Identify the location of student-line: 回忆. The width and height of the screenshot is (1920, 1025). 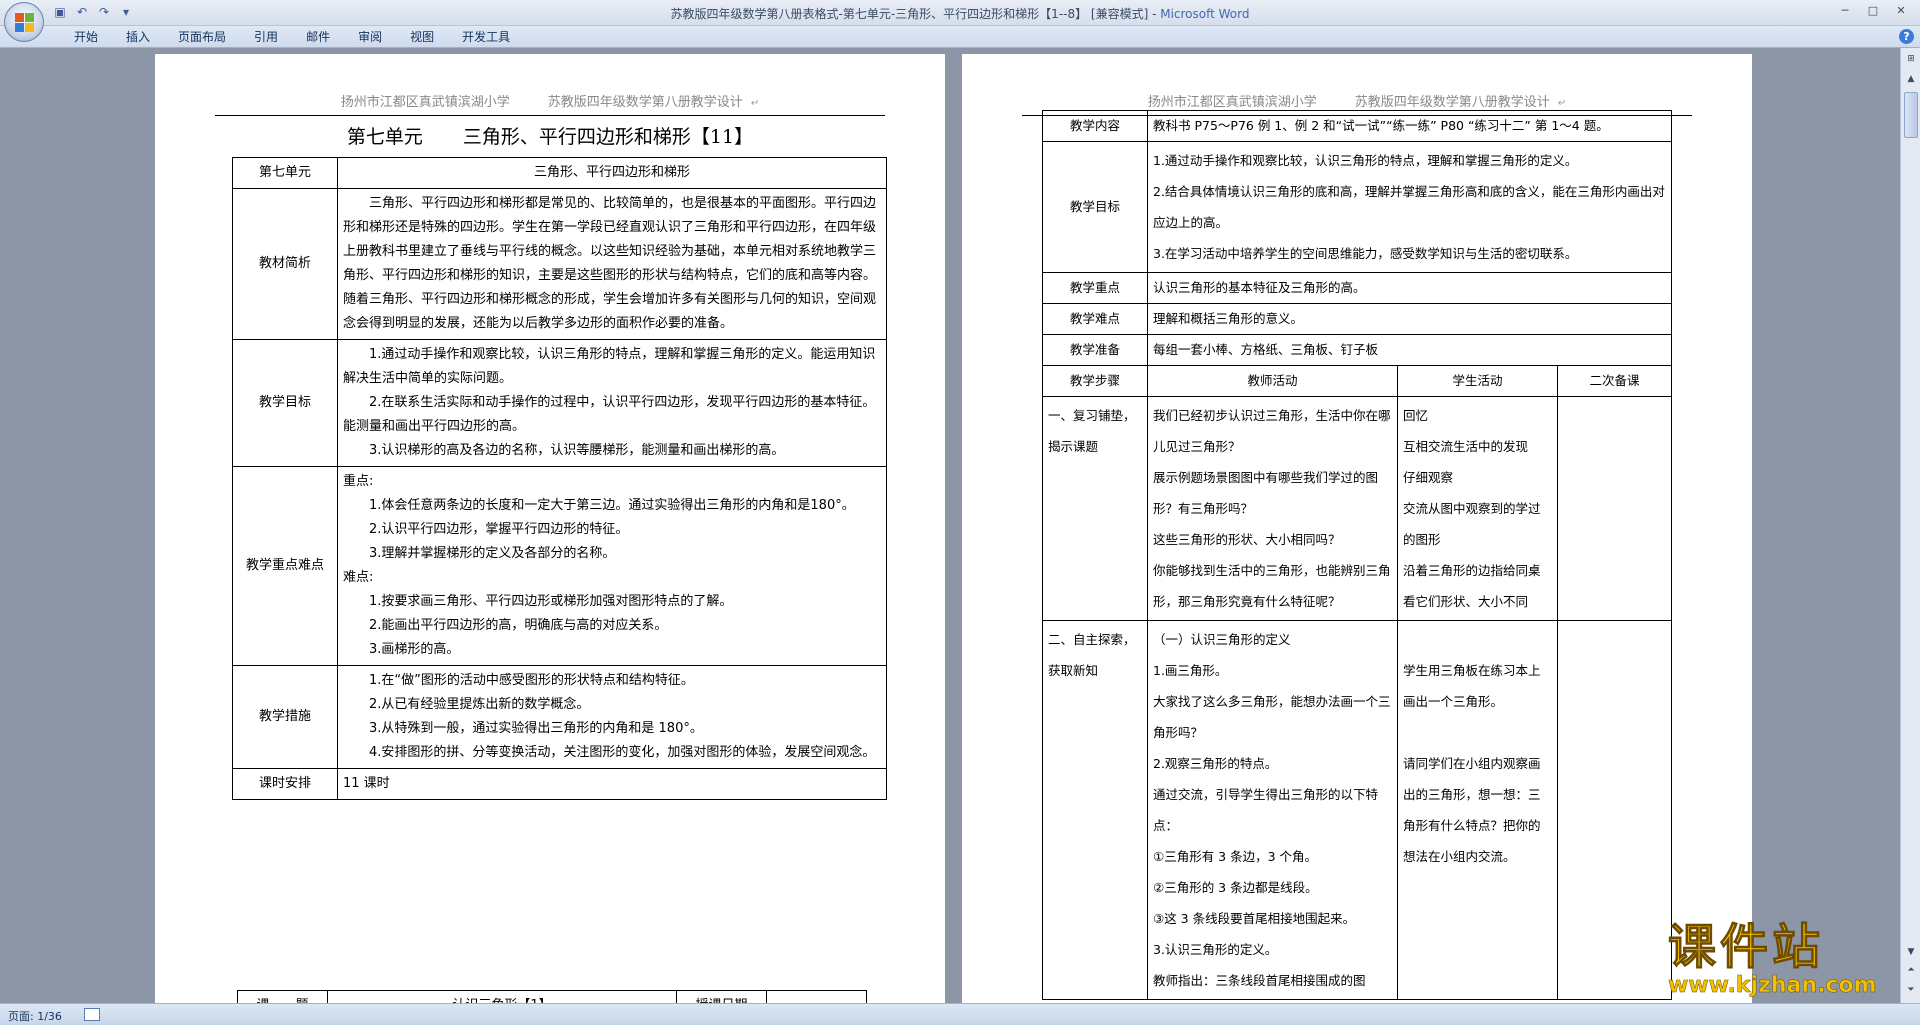
(1416, 415).